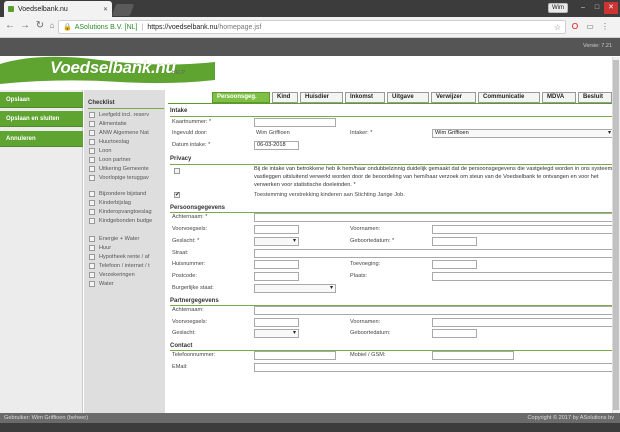  Describe the element at coordinates (434, 367) in the screenshot. I see `email-input` at that location.